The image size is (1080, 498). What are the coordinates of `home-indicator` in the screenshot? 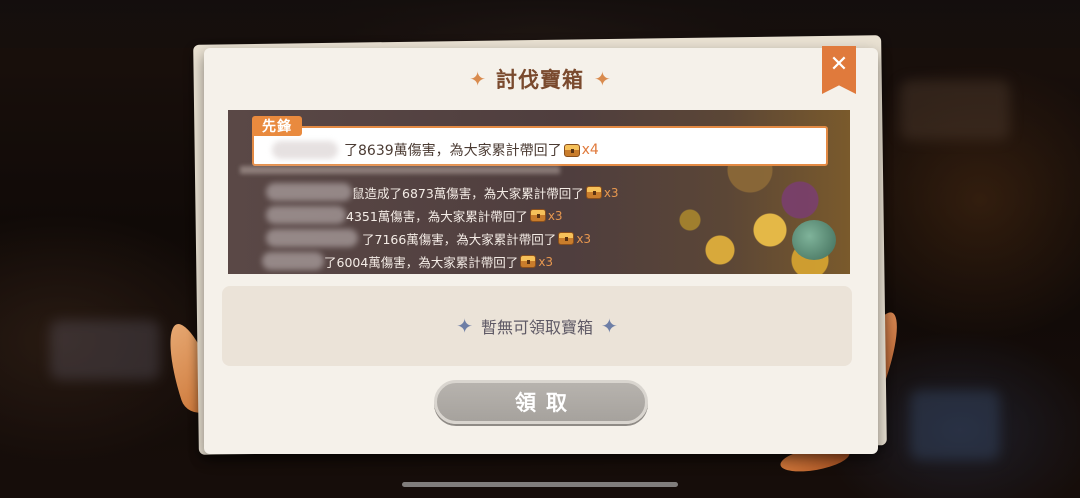 It's located at (540, 484).